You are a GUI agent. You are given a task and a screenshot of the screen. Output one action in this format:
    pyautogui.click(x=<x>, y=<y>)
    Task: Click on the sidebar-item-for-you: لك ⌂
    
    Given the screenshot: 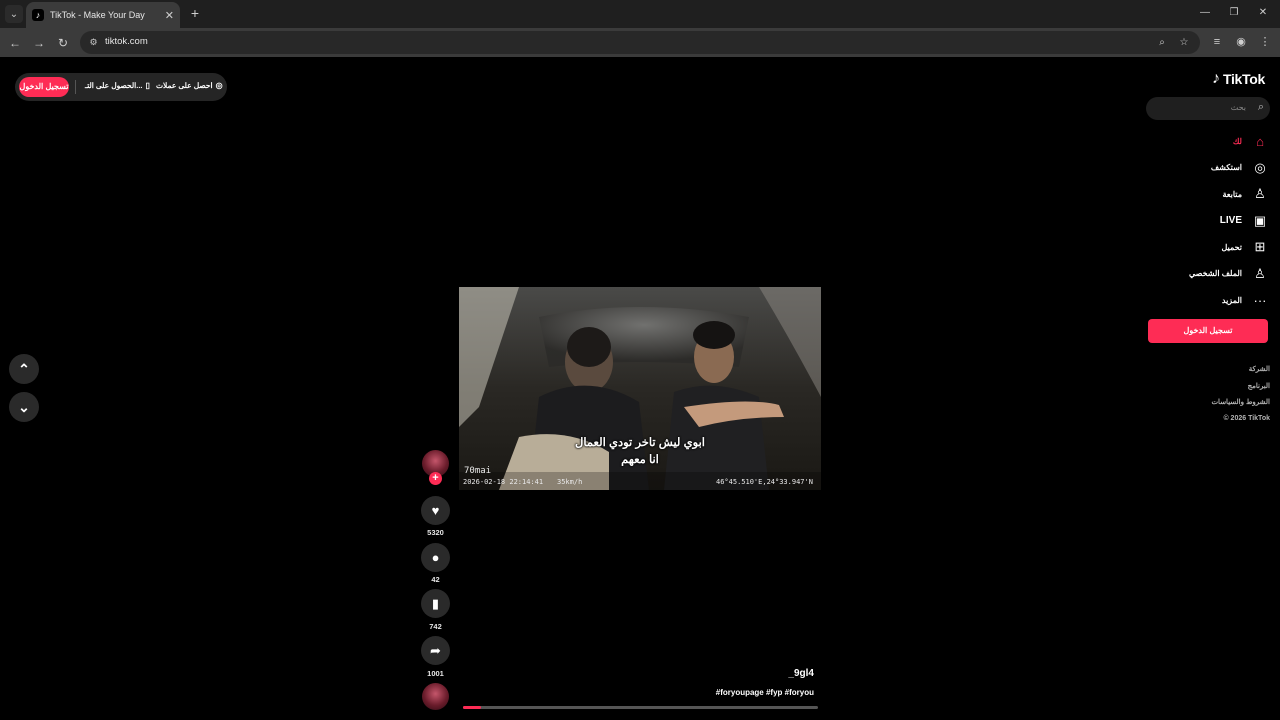 What is the action you would take?
    pyautogui.click(x=1203, y=141)
    